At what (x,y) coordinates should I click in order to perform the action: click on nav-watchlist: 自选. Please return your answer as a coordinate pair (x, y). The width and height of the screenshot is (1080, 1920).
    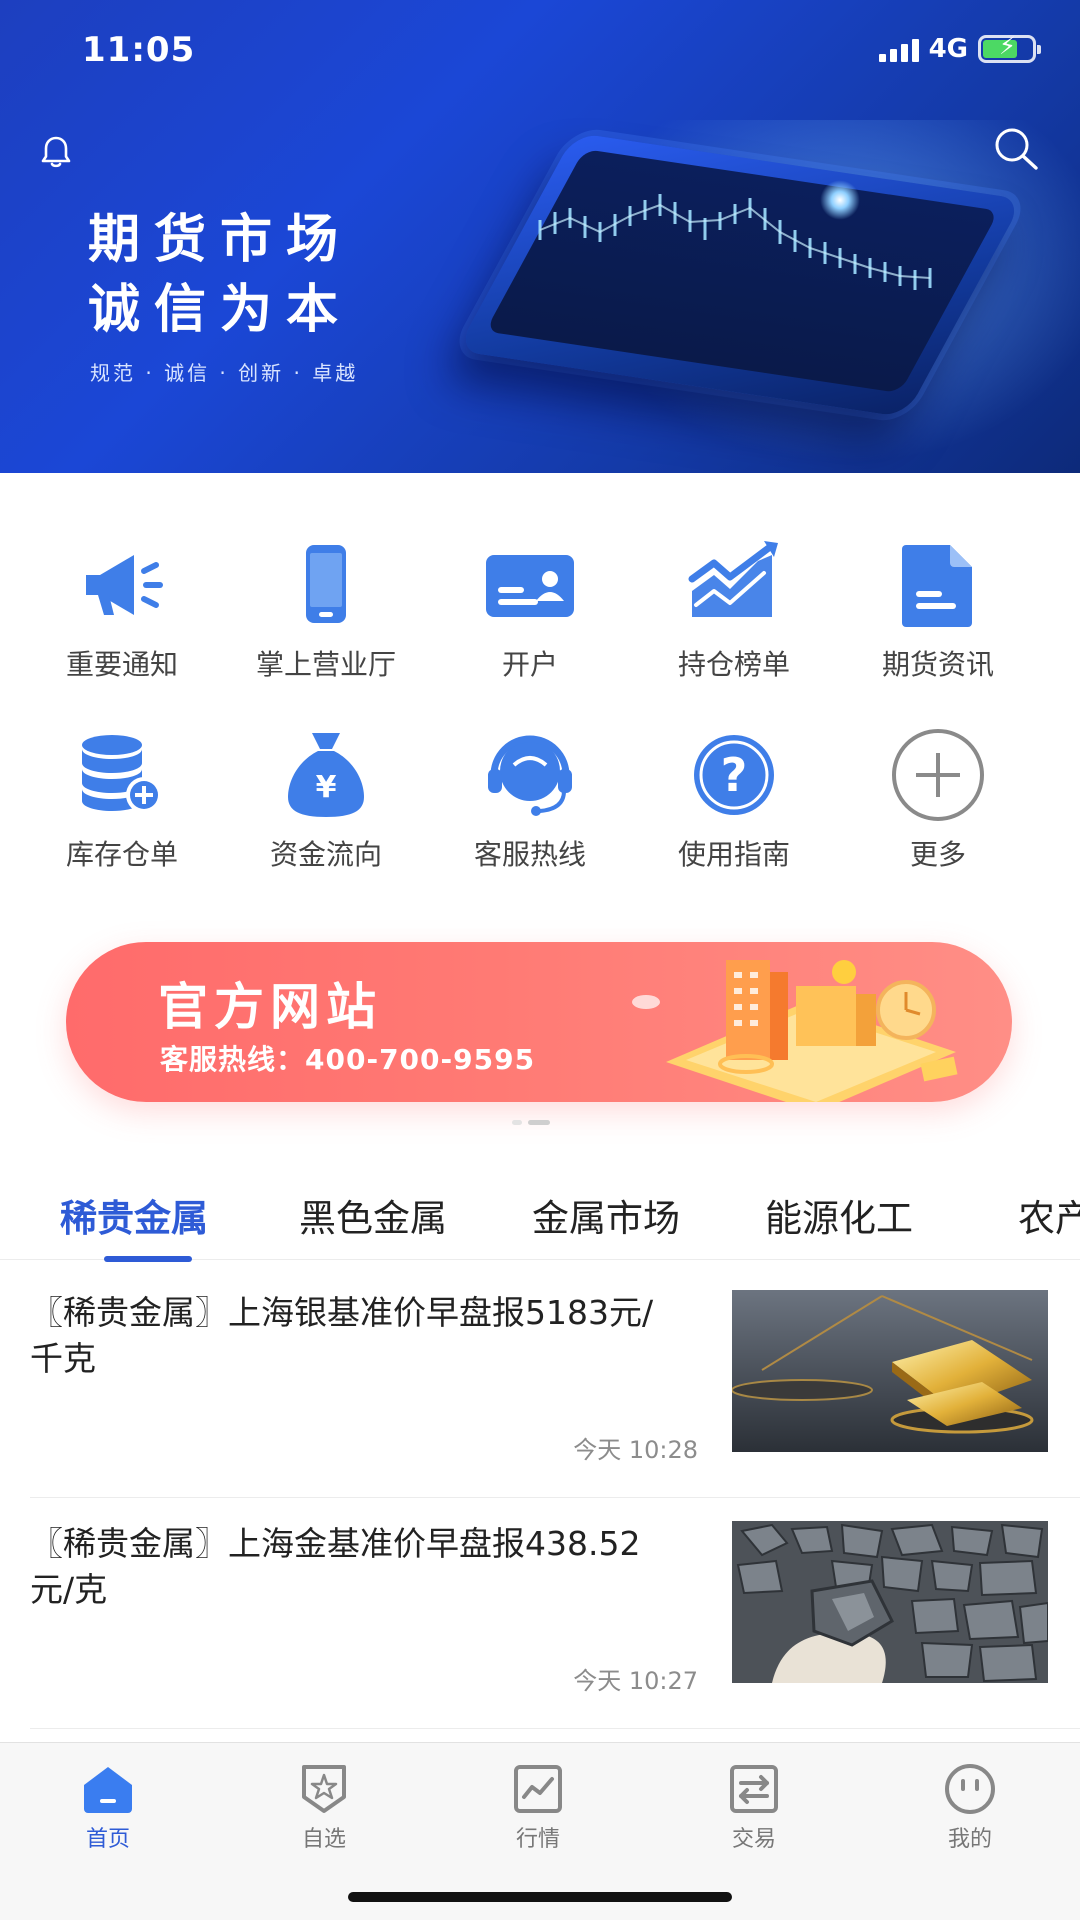
    Looking at the image, I should click on (324, 1807).